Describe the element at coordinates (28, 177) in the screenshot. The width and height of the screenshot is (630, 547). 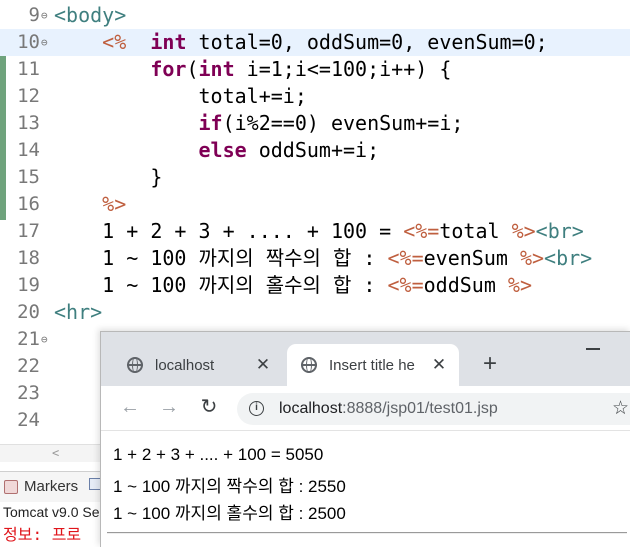
I see `line-number: 15` at that location.